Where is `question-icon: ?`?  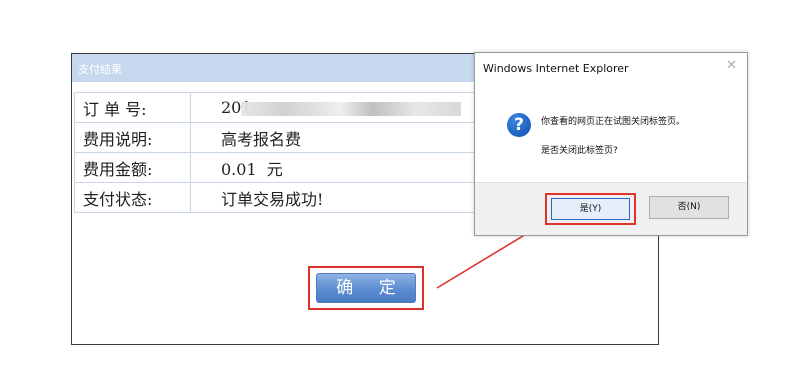 question-icon: ? is located at coordinates (519, 125).